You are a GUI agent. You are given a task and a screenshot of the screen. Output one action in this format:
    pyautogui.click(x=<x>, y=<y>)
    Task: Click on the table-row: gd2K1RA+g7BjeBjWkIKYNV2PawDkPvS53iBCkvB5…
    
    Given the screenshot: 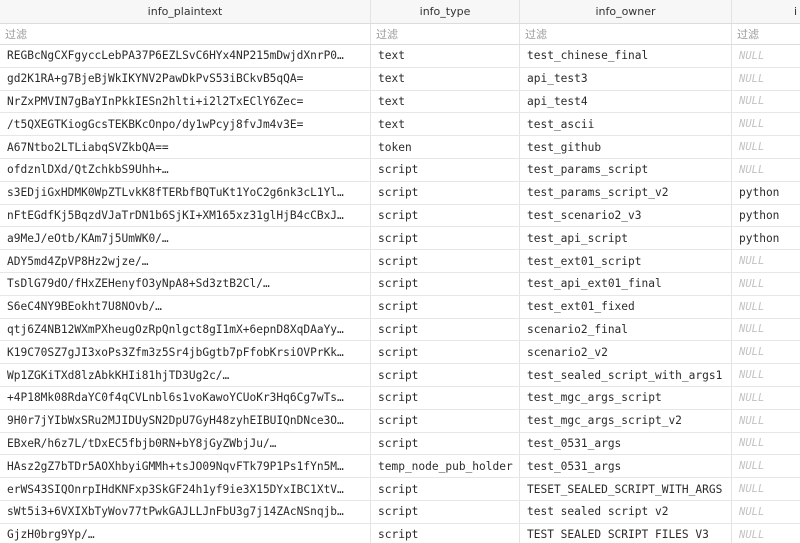 What is the action you would take?
    pyautogui.click(x=400, y=79)
    